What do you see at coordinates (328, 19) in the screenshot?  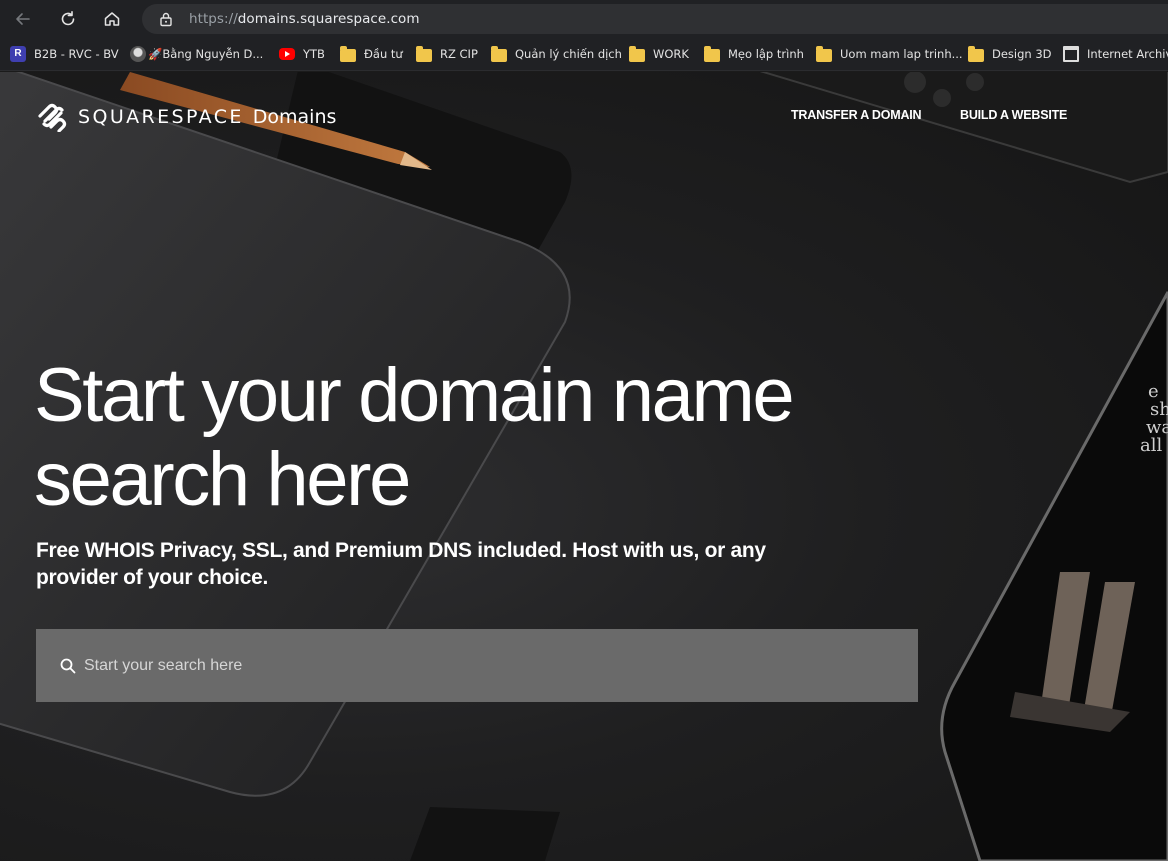 I see `url-host: domains.squarespace.com` at bounding box center [328, 19].